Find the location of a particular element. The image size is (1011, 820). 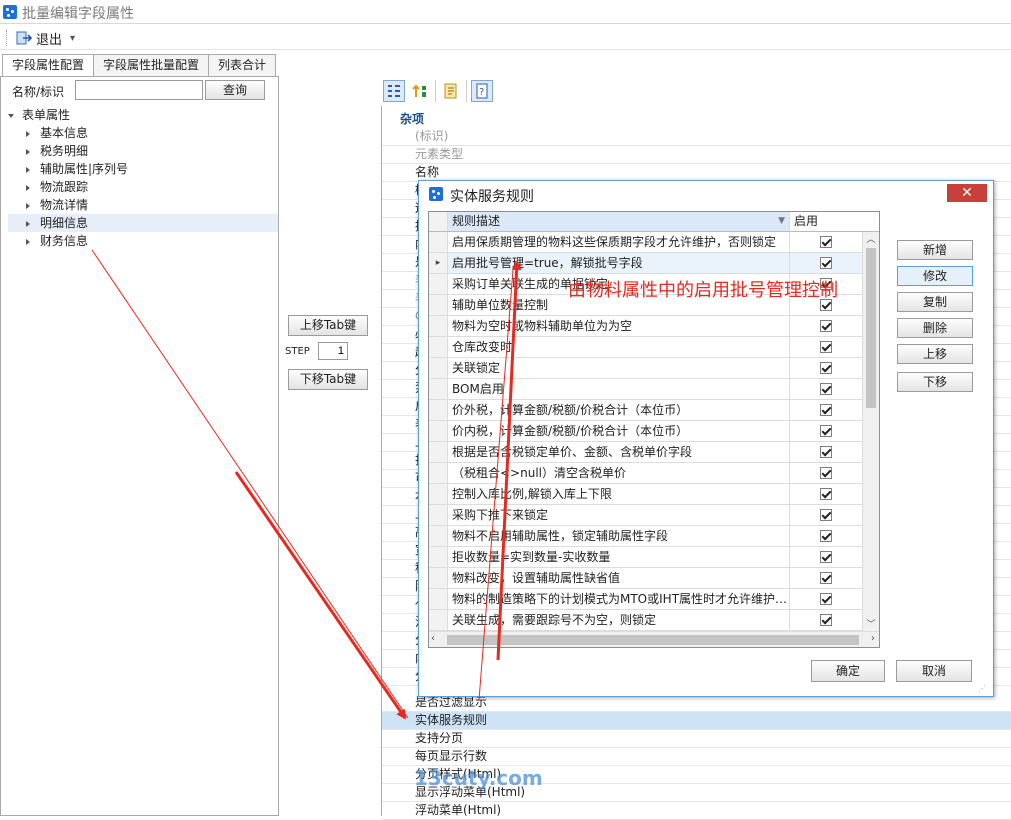

watermark: 13cuty.com is located at coordinates (478, 778).